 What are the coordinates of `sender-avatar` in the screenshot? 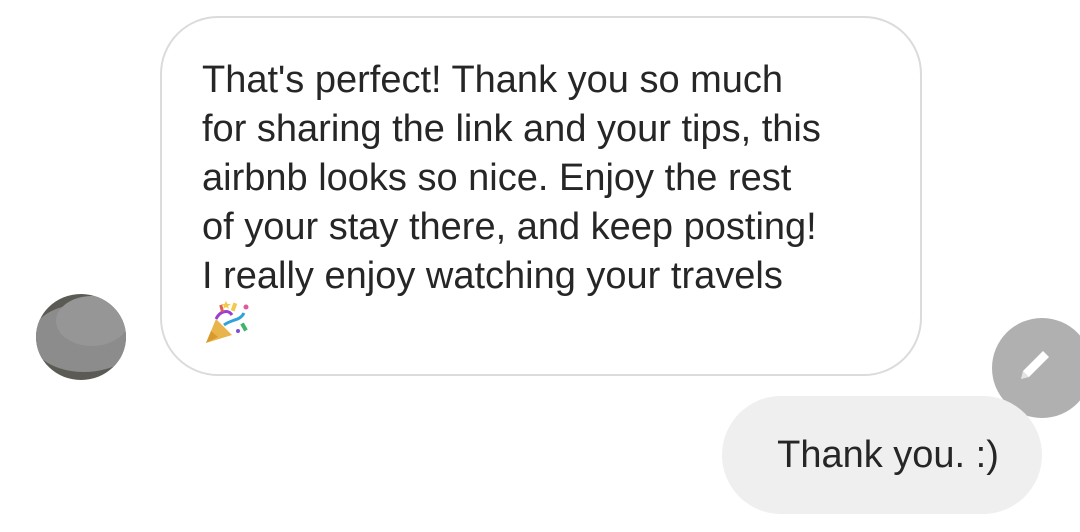 It's located at (81, 337).